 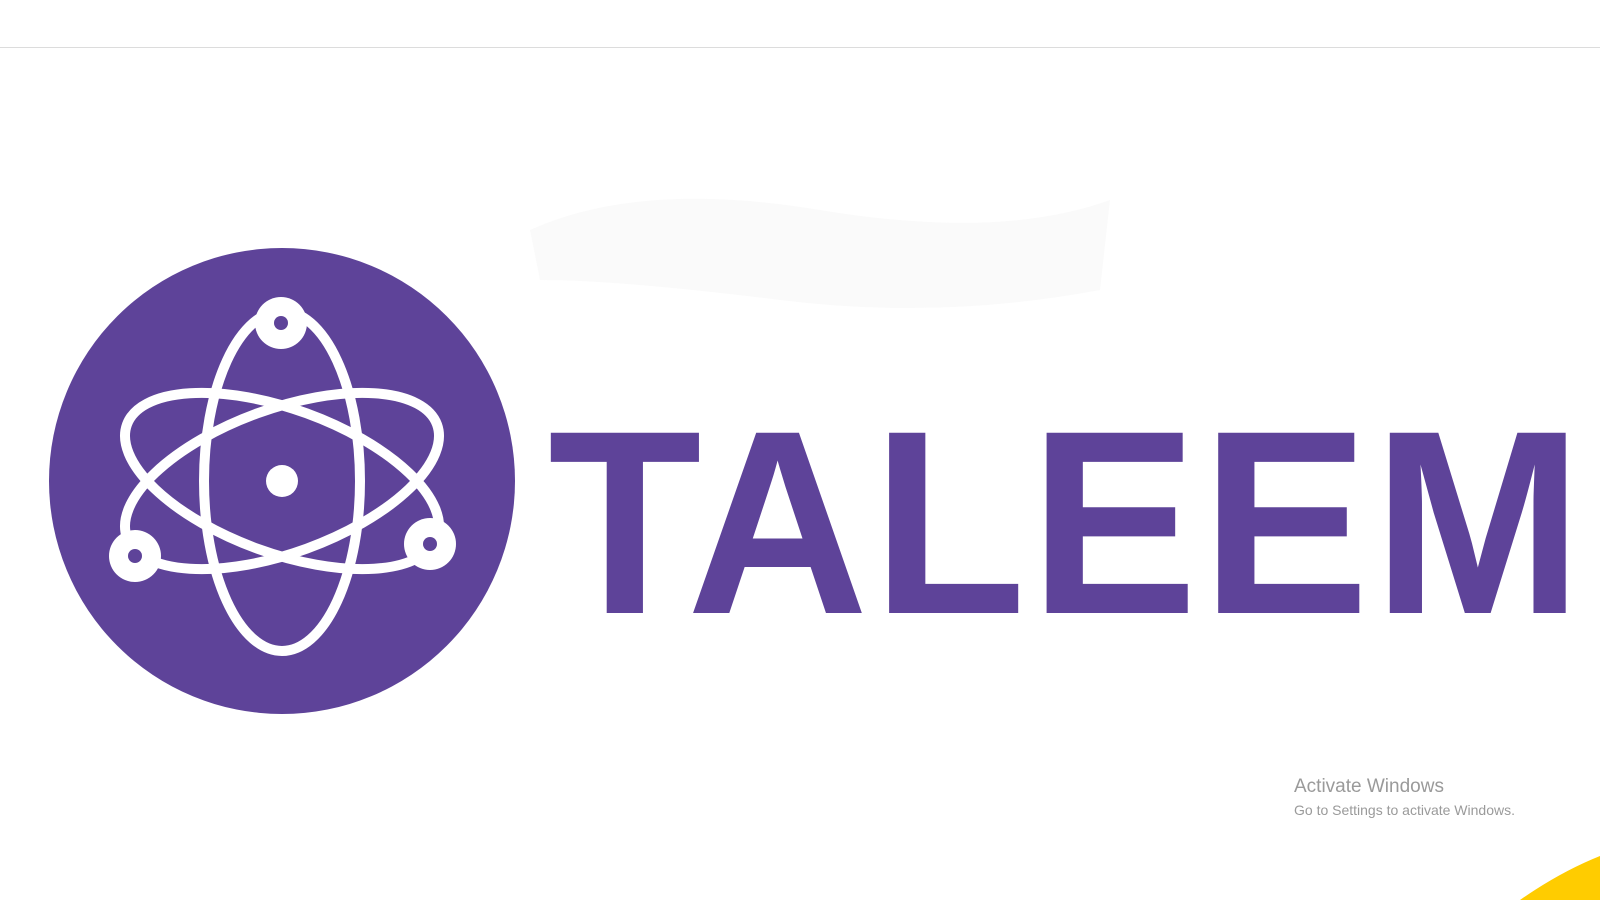 I want to click on activation-subtitle: Go to Settings to activate Windows., so click(x=1404, y=810).